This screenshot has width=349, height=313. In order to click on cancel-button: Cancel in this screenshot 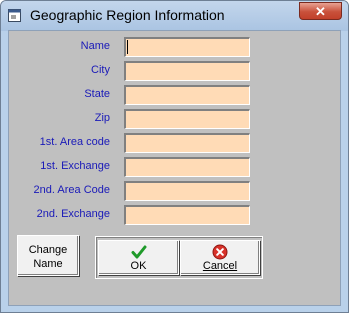, I will do `click(220, 257)`.